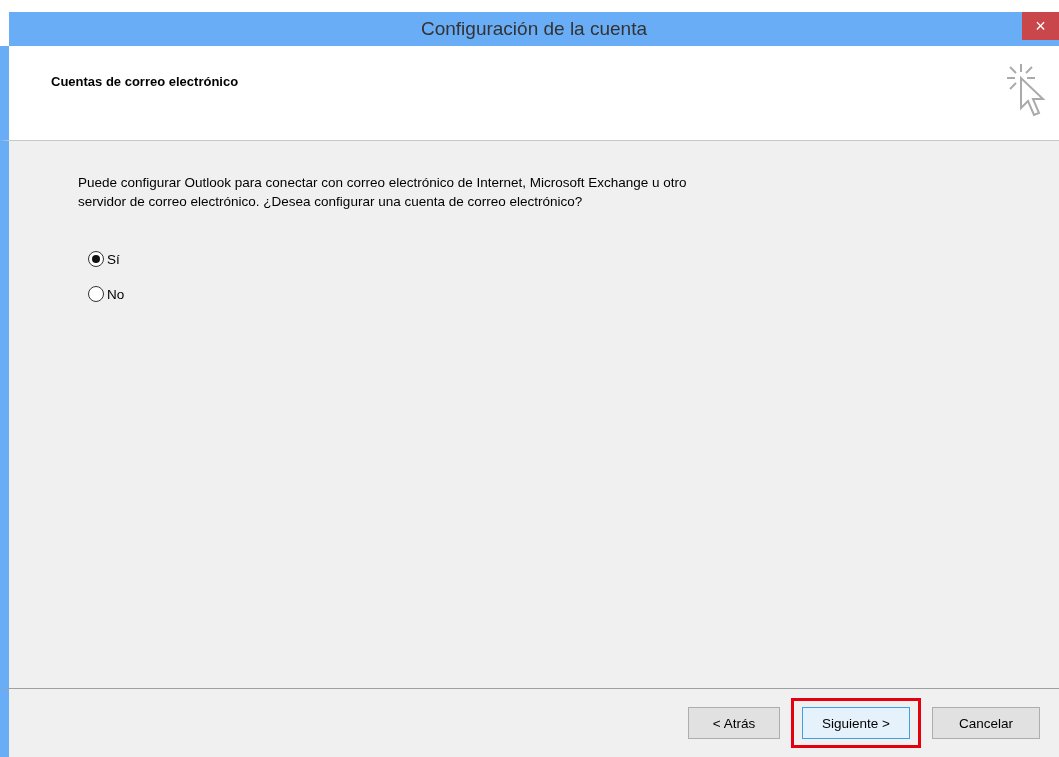 The image size is (1059, 757). I want to click on option-label: Sí, so click(113, 259).